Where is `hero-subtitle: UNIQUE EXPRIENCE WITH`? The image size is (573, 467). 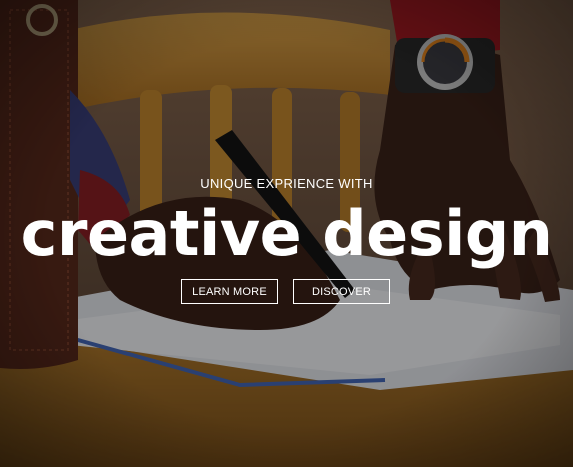
hero-subtitle: UNIQUE EXPRIENCE WITH is located at coordinates (286, 183).